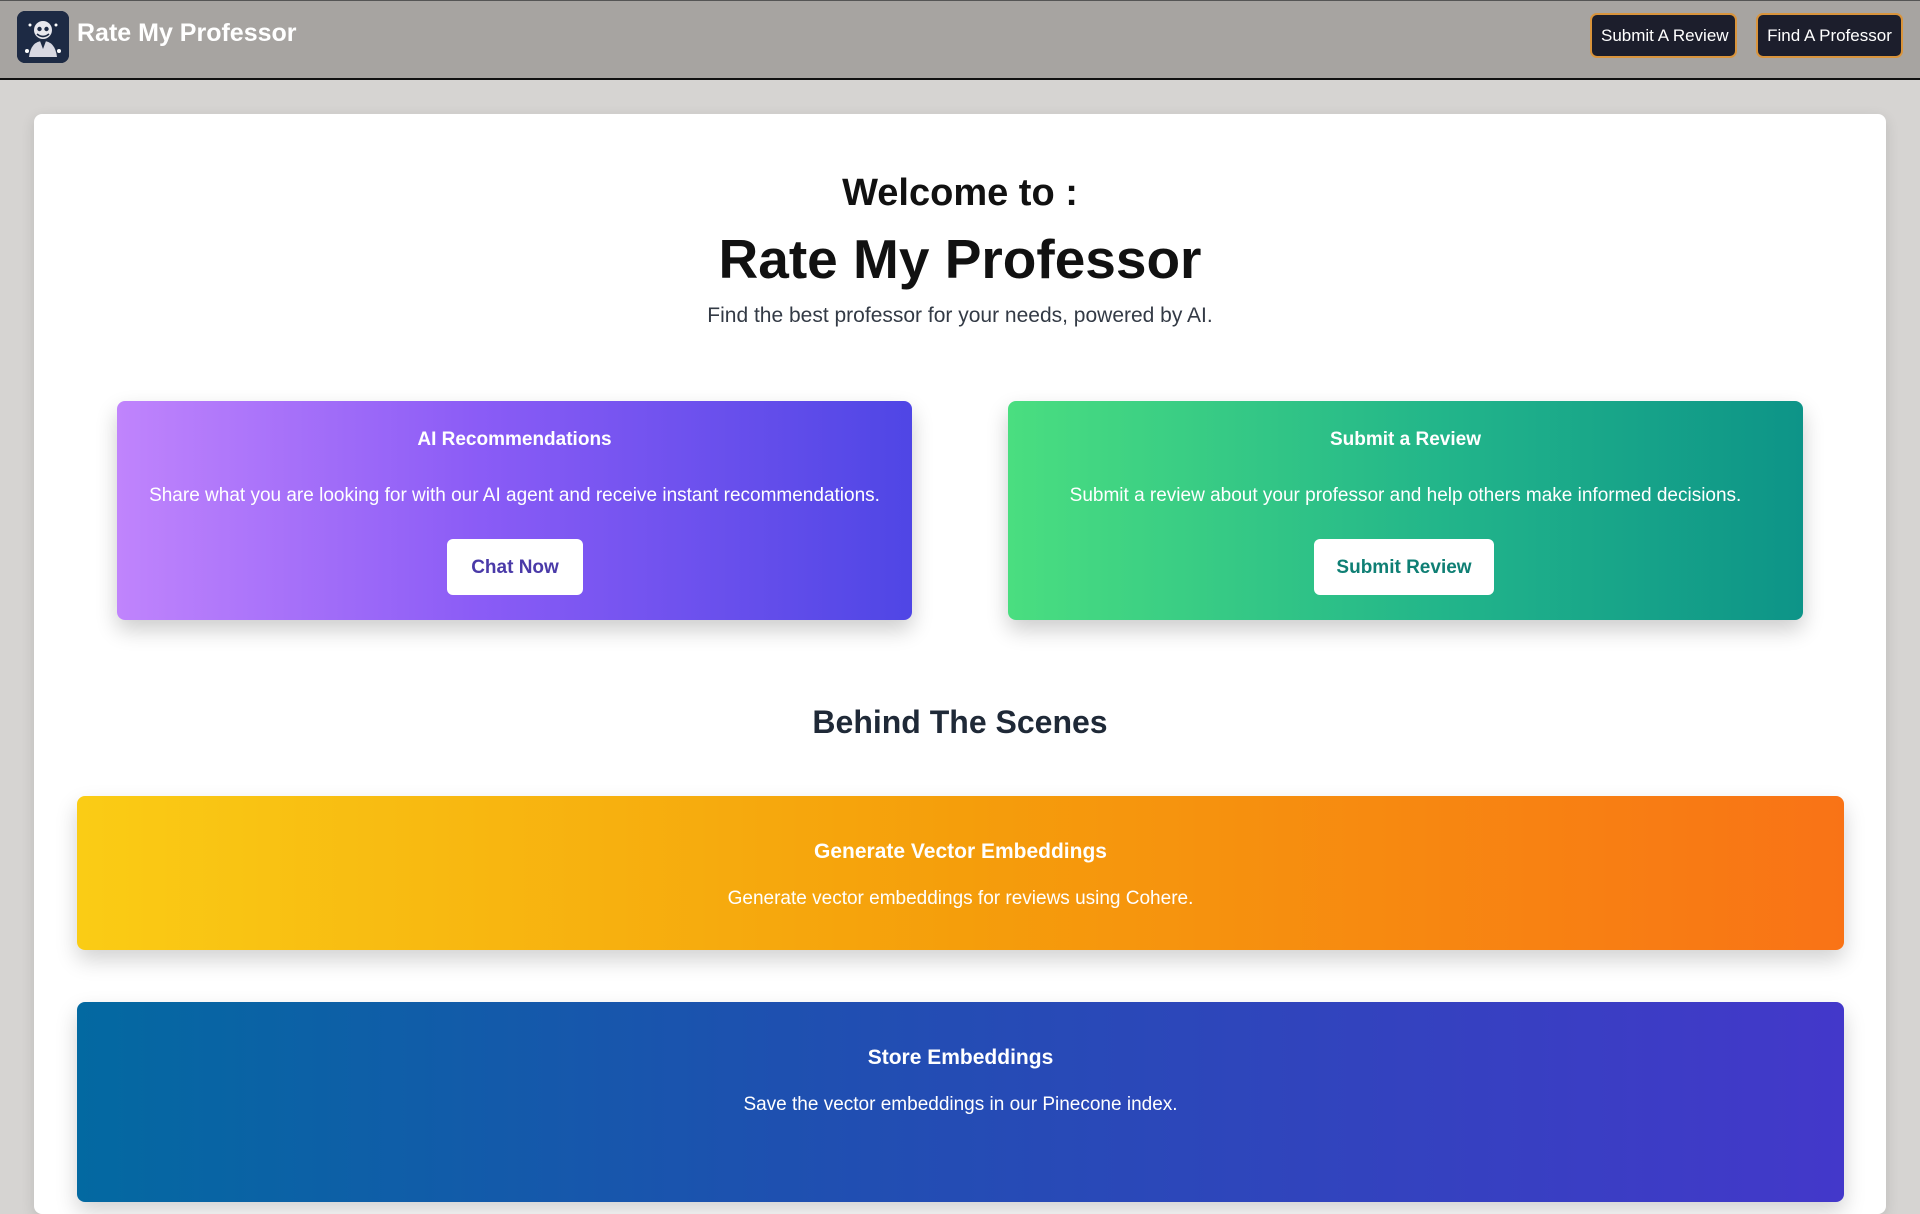 The width and height of the screenshot is (1920, 1214). I want to click on submit-review-nav-button: Submit A Review, so click(1663, 35).